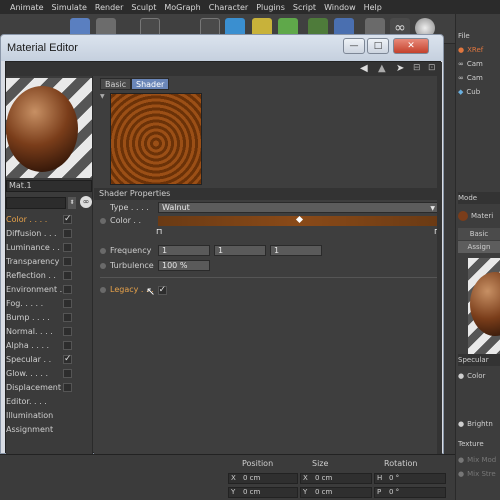  What do you see at coordinates (49, 359) in the screenshot?
I see `channel-item: Specular . . ✓` at bounding box center [49, 359].